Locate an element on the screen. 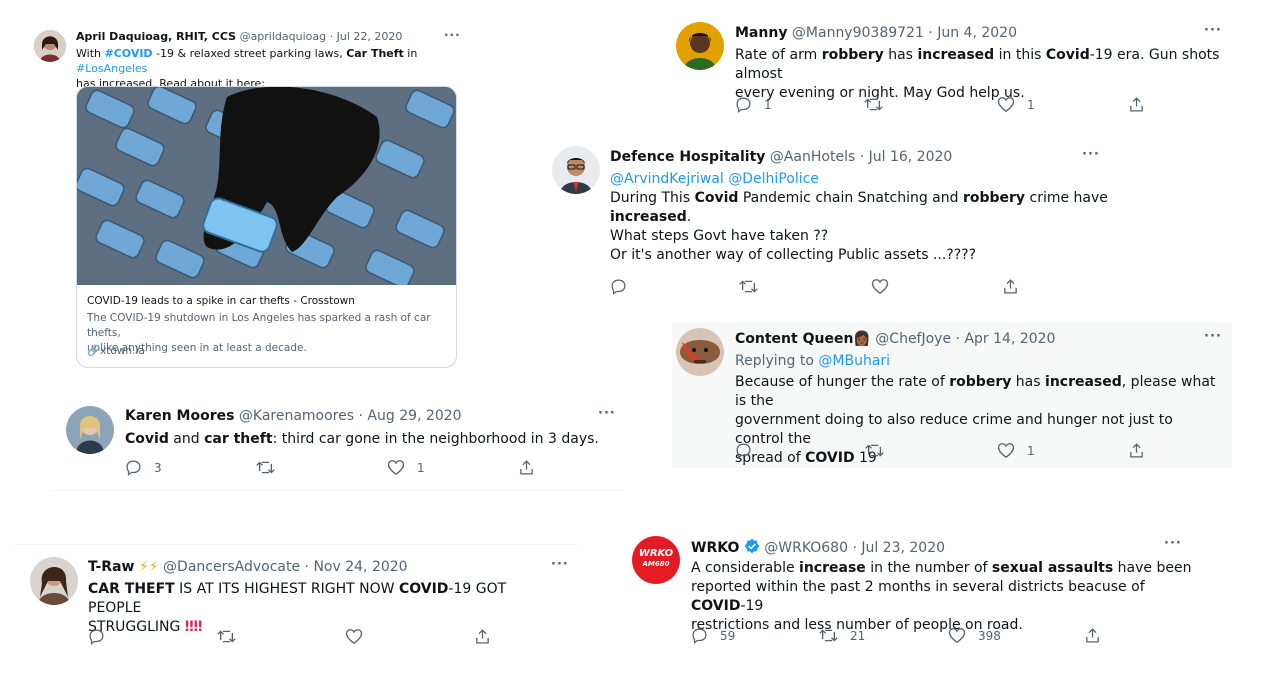 This screenshot has width=1280, height=676. user-handle: @Manny90389721 is located at coordinates (858, 33).